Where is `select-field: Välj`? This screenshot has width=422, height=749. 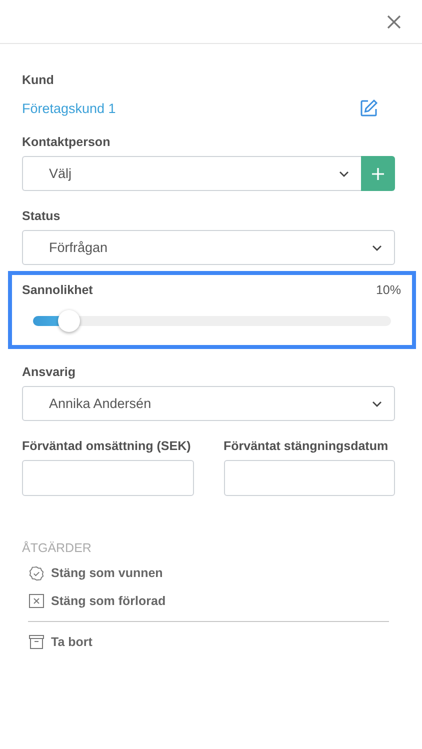 select-field: Välj is located at coordinates (191, 173).